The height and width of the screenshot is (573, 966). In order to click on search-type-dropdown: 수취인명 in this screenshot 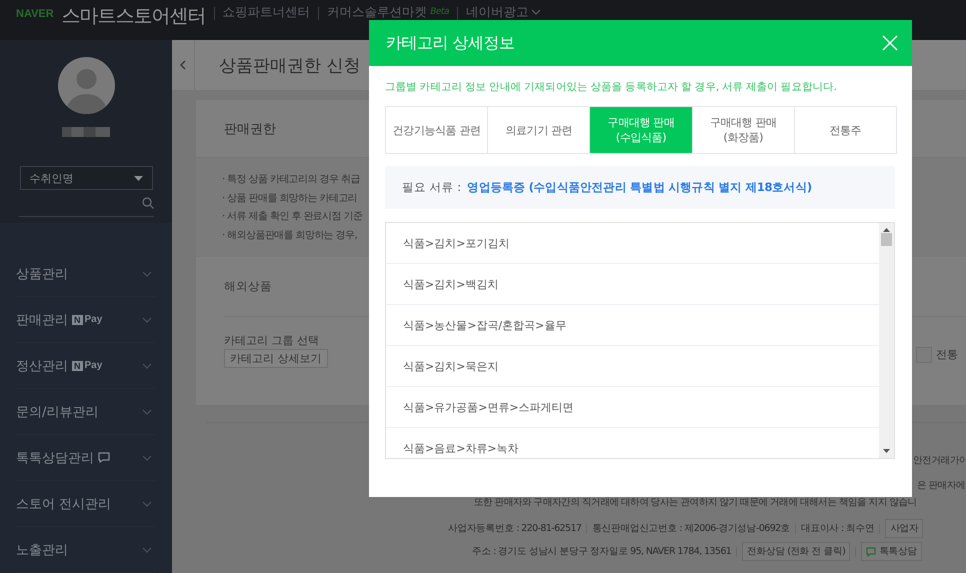, I will do `click(86, 178)`.